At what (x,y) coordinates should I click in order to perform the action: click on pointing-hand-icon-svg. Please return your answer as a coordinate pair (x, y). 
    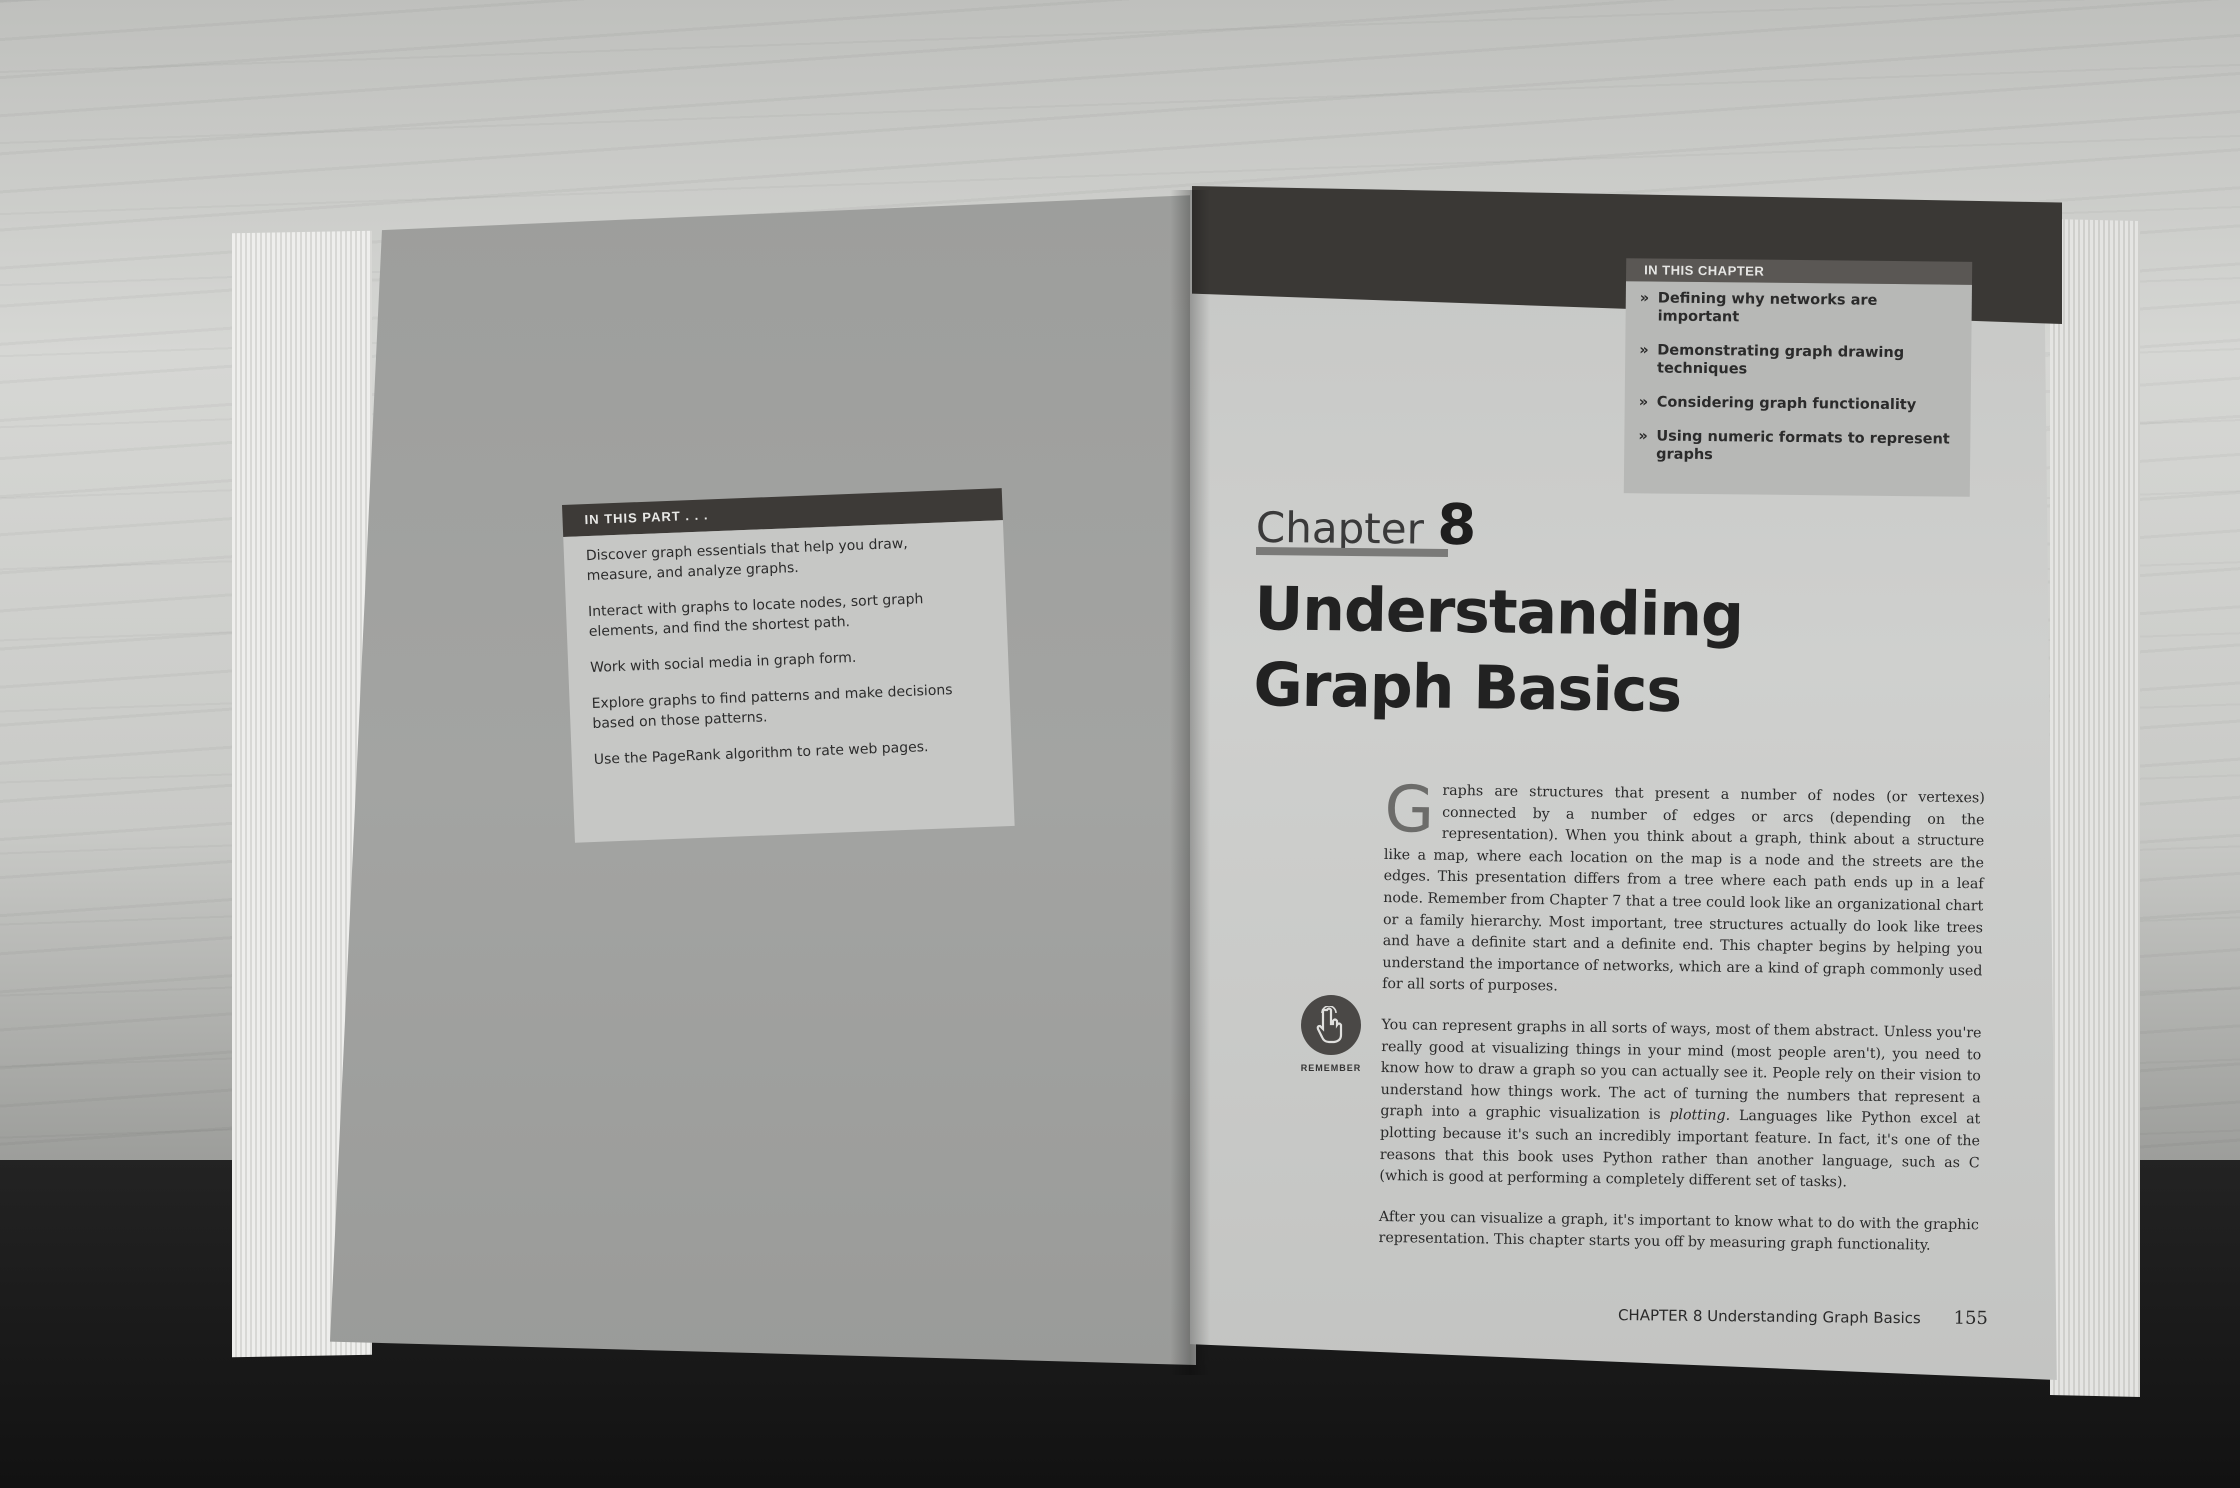
    Looking at the image, I should click on (1329, 1025).